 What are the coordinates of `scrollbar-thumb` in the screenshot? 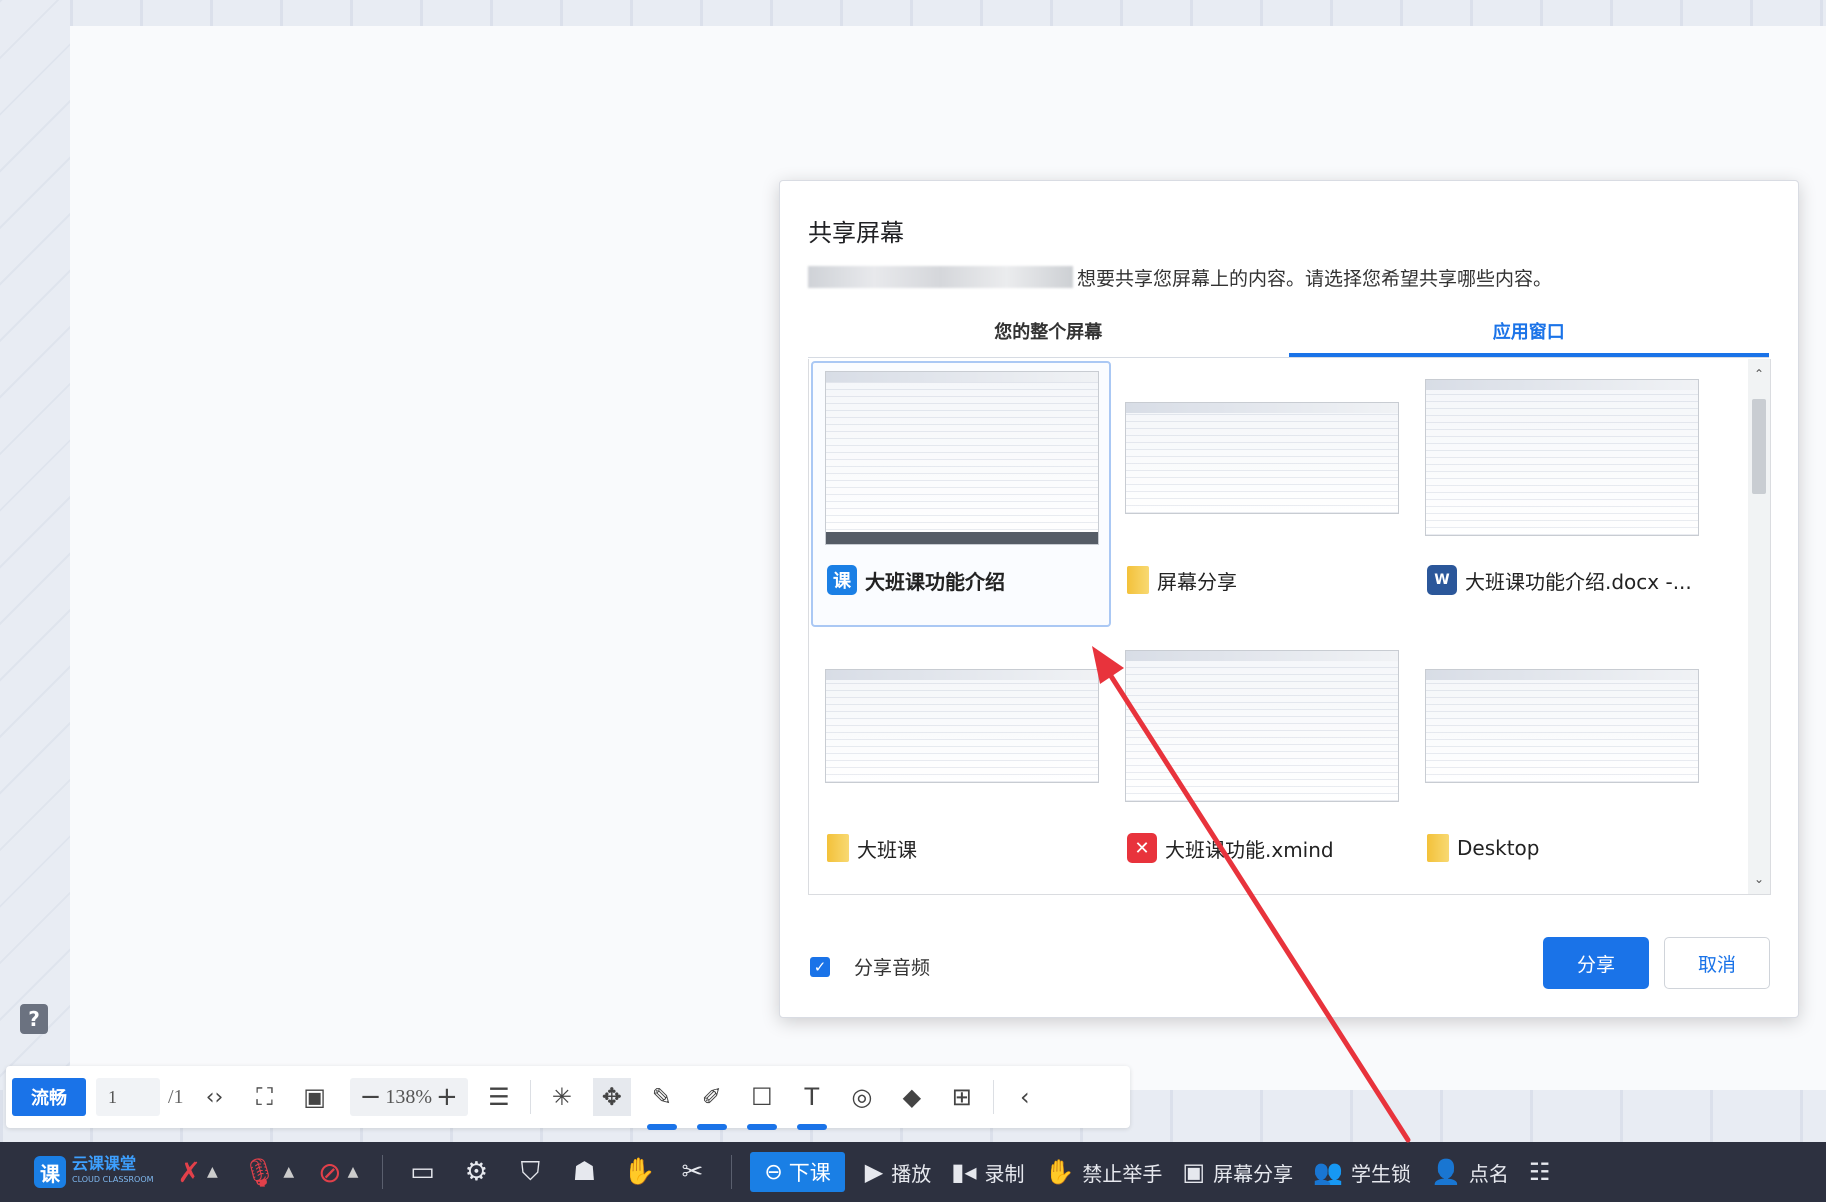 It's located at (1759, 446).